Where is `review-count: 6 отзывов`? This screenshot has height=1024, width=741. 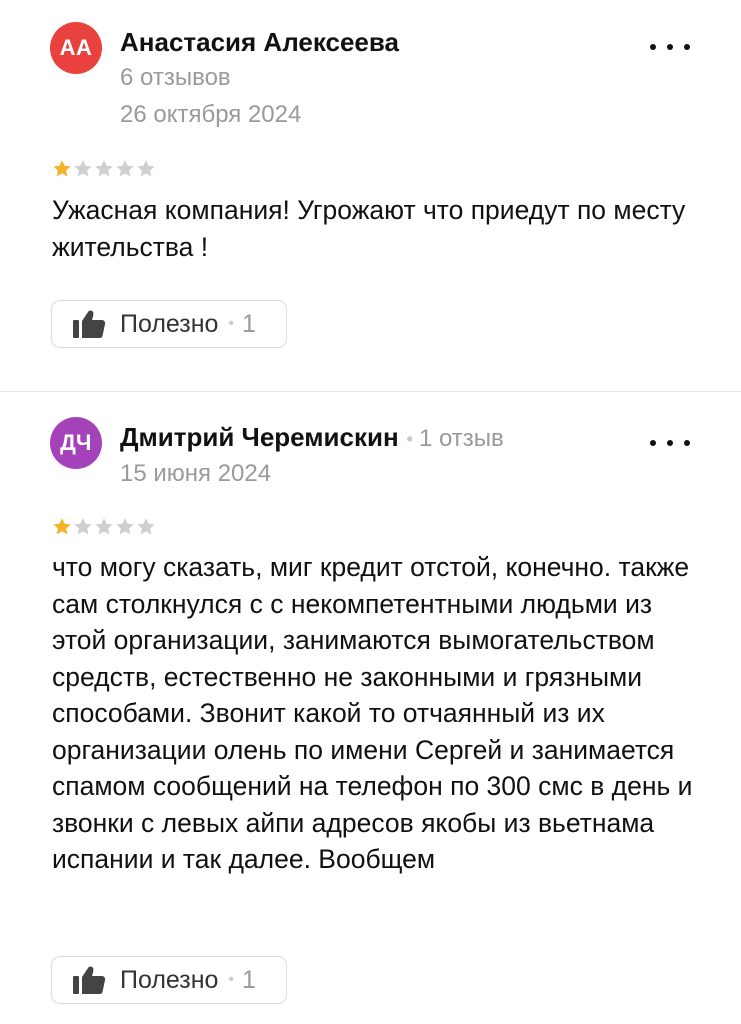
review-count: 6 отзывов is located at coordinates (175, 77).